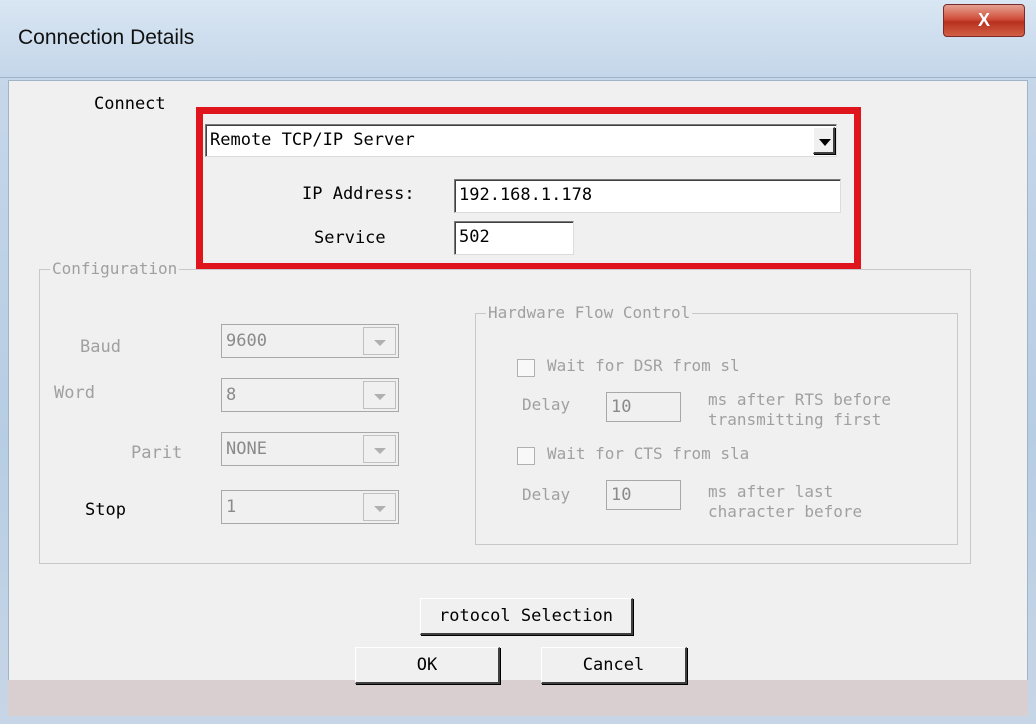  What do you see at coordinates (795, 419) in the screenshot?
I see `delay1-desc-line2: transmitting first` at bounding box center [795, 419].